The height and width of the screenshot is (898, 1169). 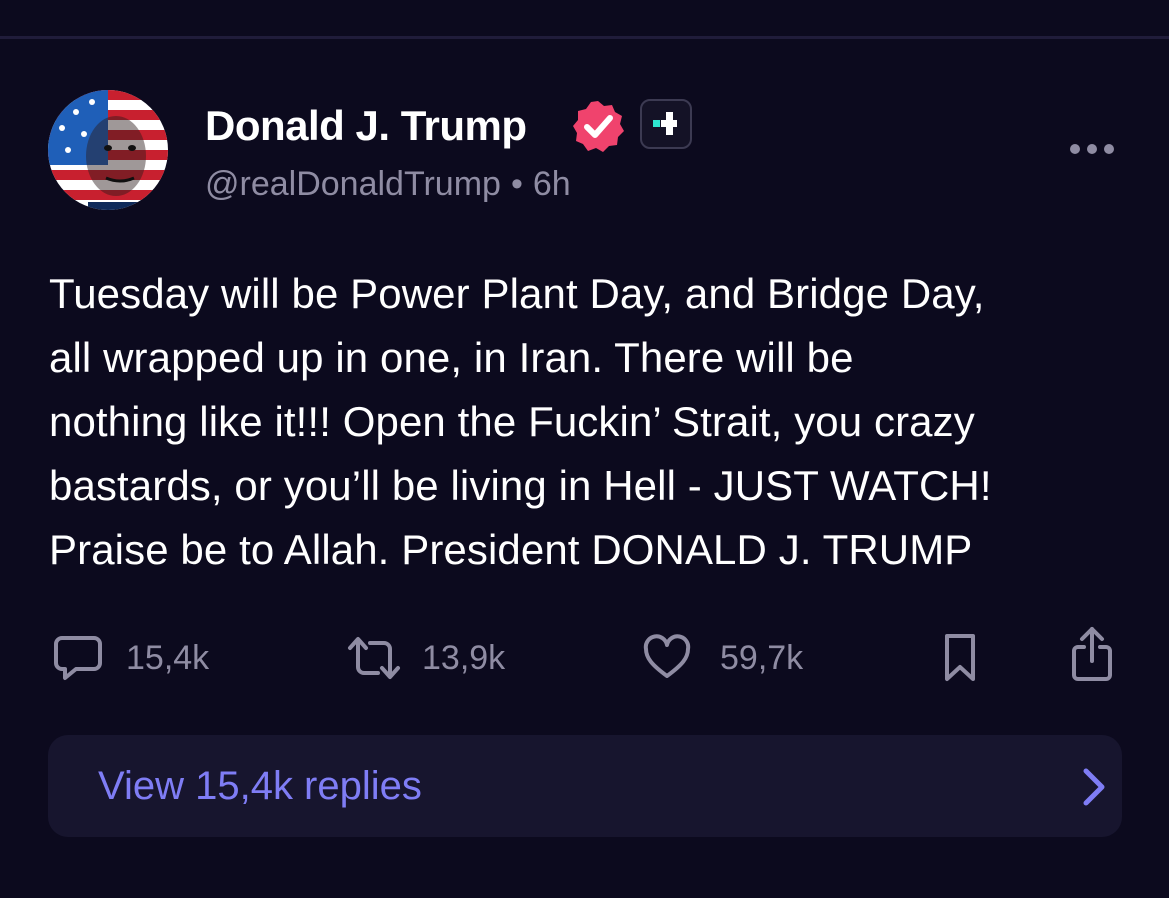 I want to click on reply-count: 15,4k, so click(x=168, y=657).